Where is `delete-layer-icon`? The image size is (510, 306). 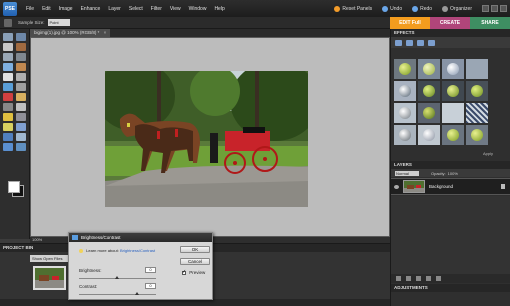 delete-layer-icon is located at coordinates (438, 278).